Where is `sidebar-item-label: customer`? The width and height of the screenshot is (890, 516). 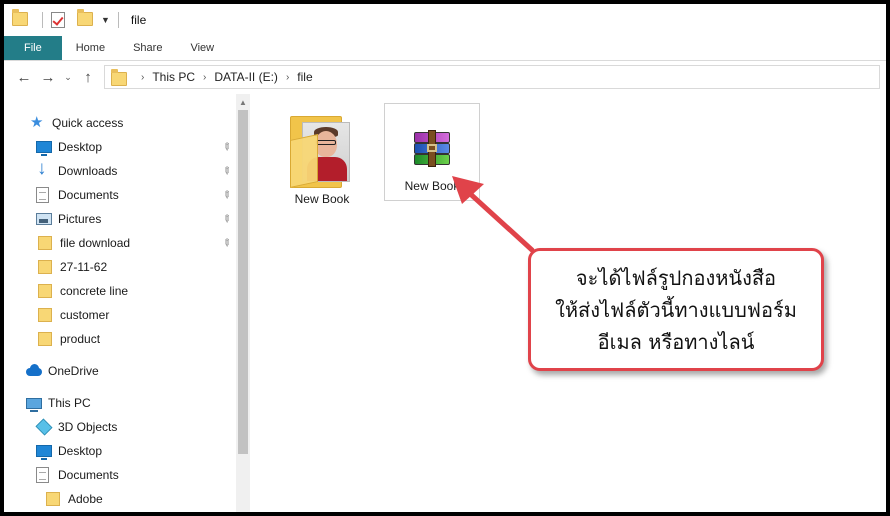
sidebar-item-label: customer is located at coordinates (85, 315).